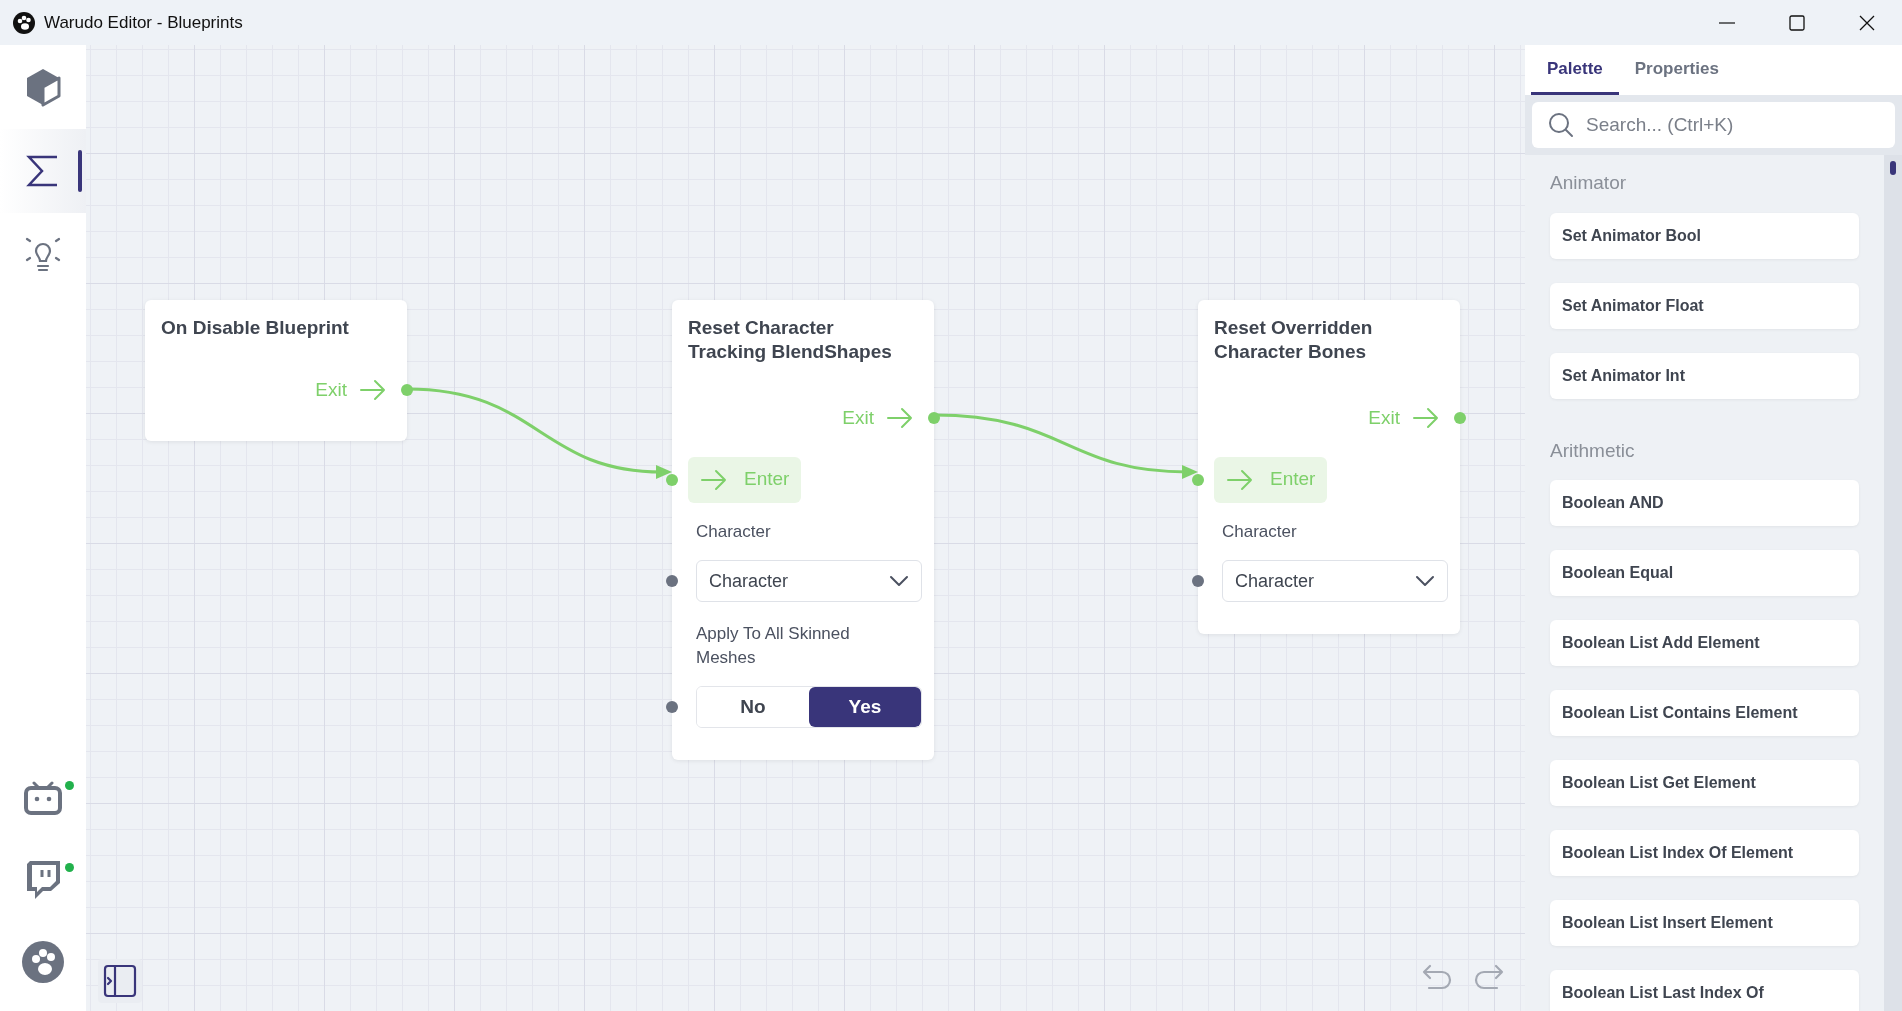 This screenshot has width=1902, height=1011. Describe the element at coordinates (1293, 340) in the screenshot. I see `node-title: Reset Overridden Character Bones` at that location.